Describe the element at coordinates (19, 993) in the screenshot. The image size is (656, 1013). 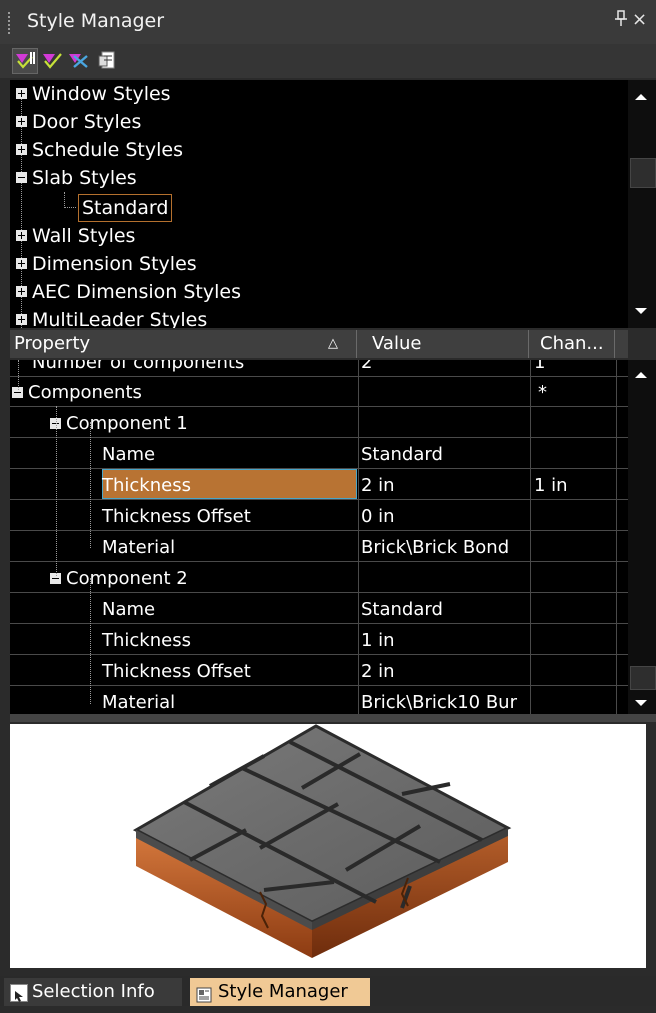
I see `selection-info-icon` at that location.